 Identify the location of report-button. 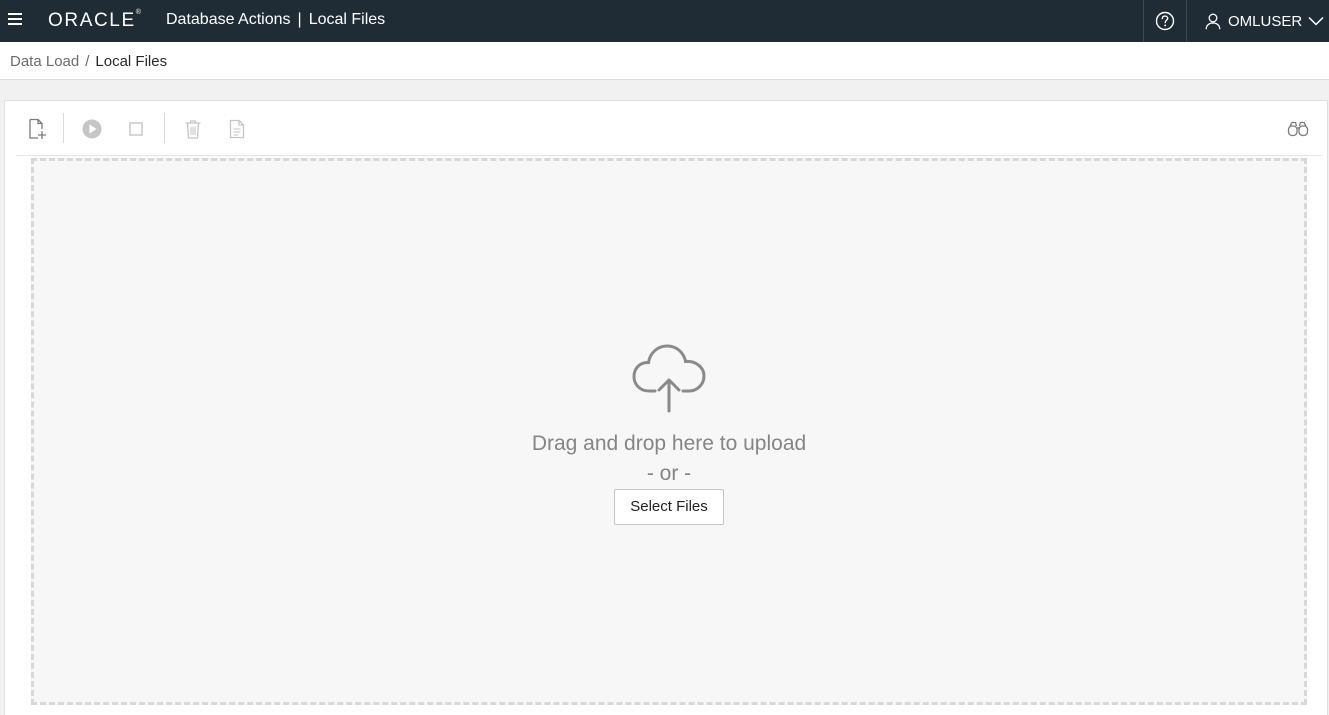
(237, 129).